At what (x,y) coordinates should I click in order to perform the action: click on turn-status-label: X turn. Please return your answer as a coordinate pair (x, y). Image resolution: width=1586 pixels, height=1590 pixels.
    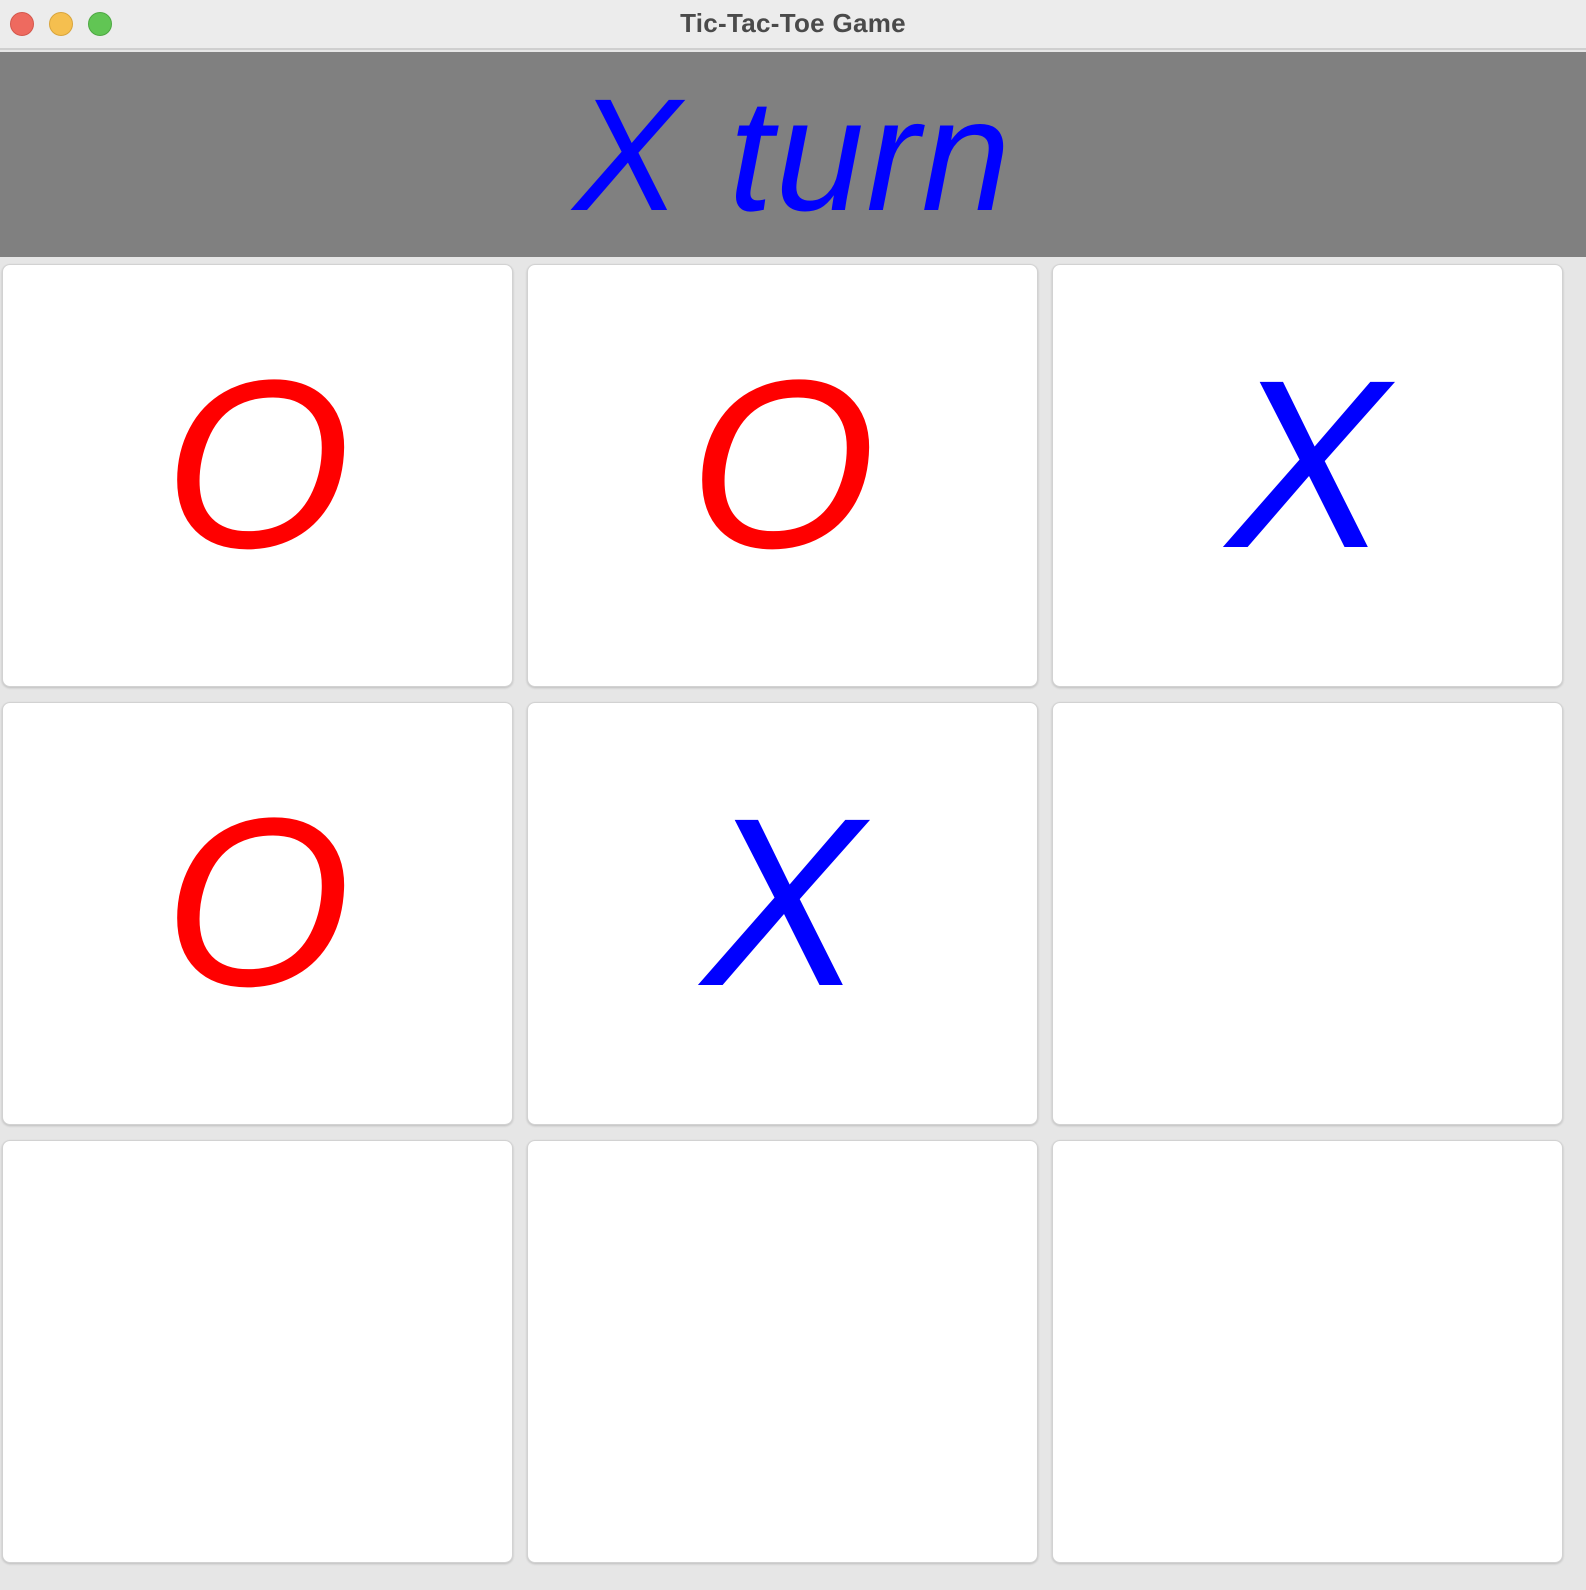
    Looking at the image, I should click on (793, 154).